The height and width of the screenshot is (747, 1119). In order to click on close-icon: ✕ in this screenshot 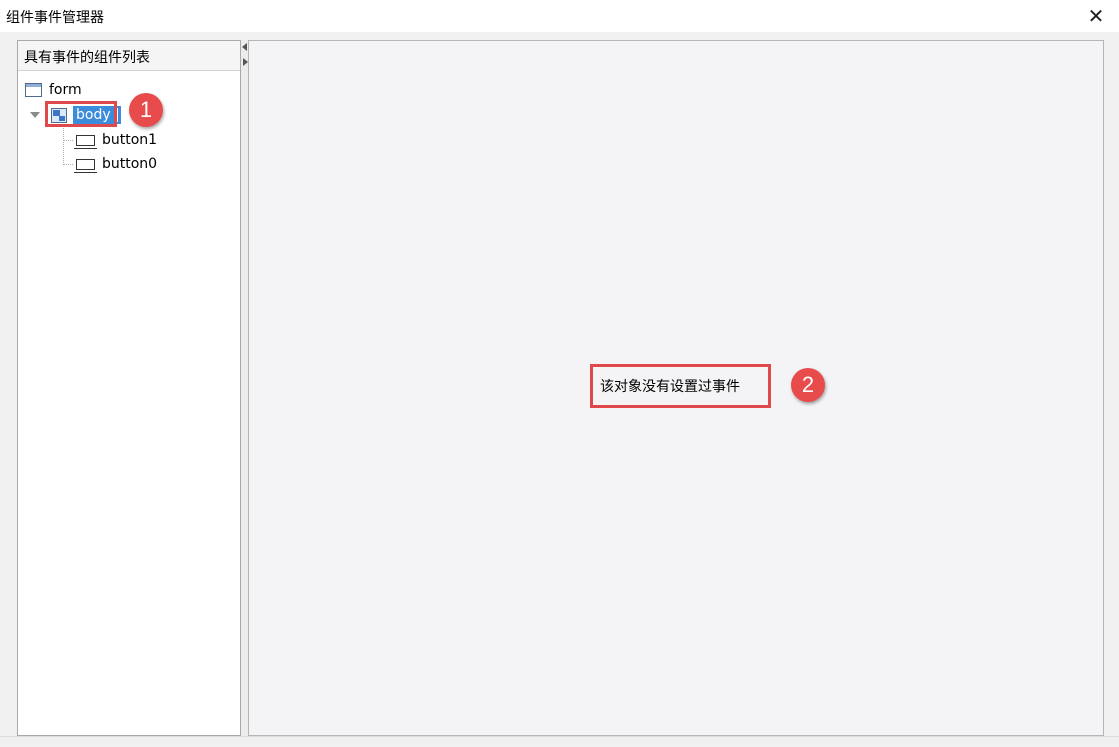, I will do `click(1096, 16)`.